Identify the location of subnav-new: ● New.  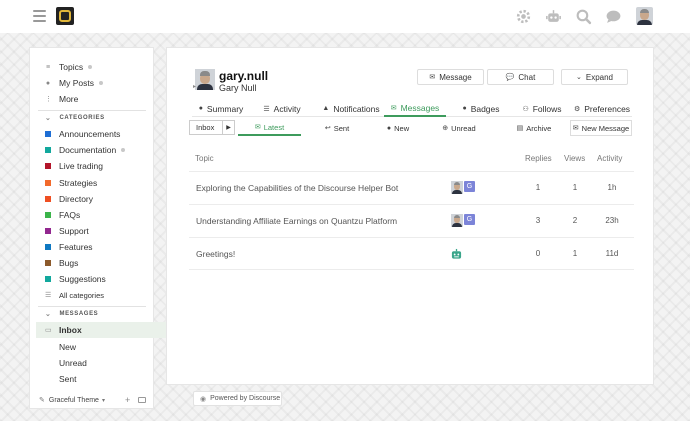
(398, 128).